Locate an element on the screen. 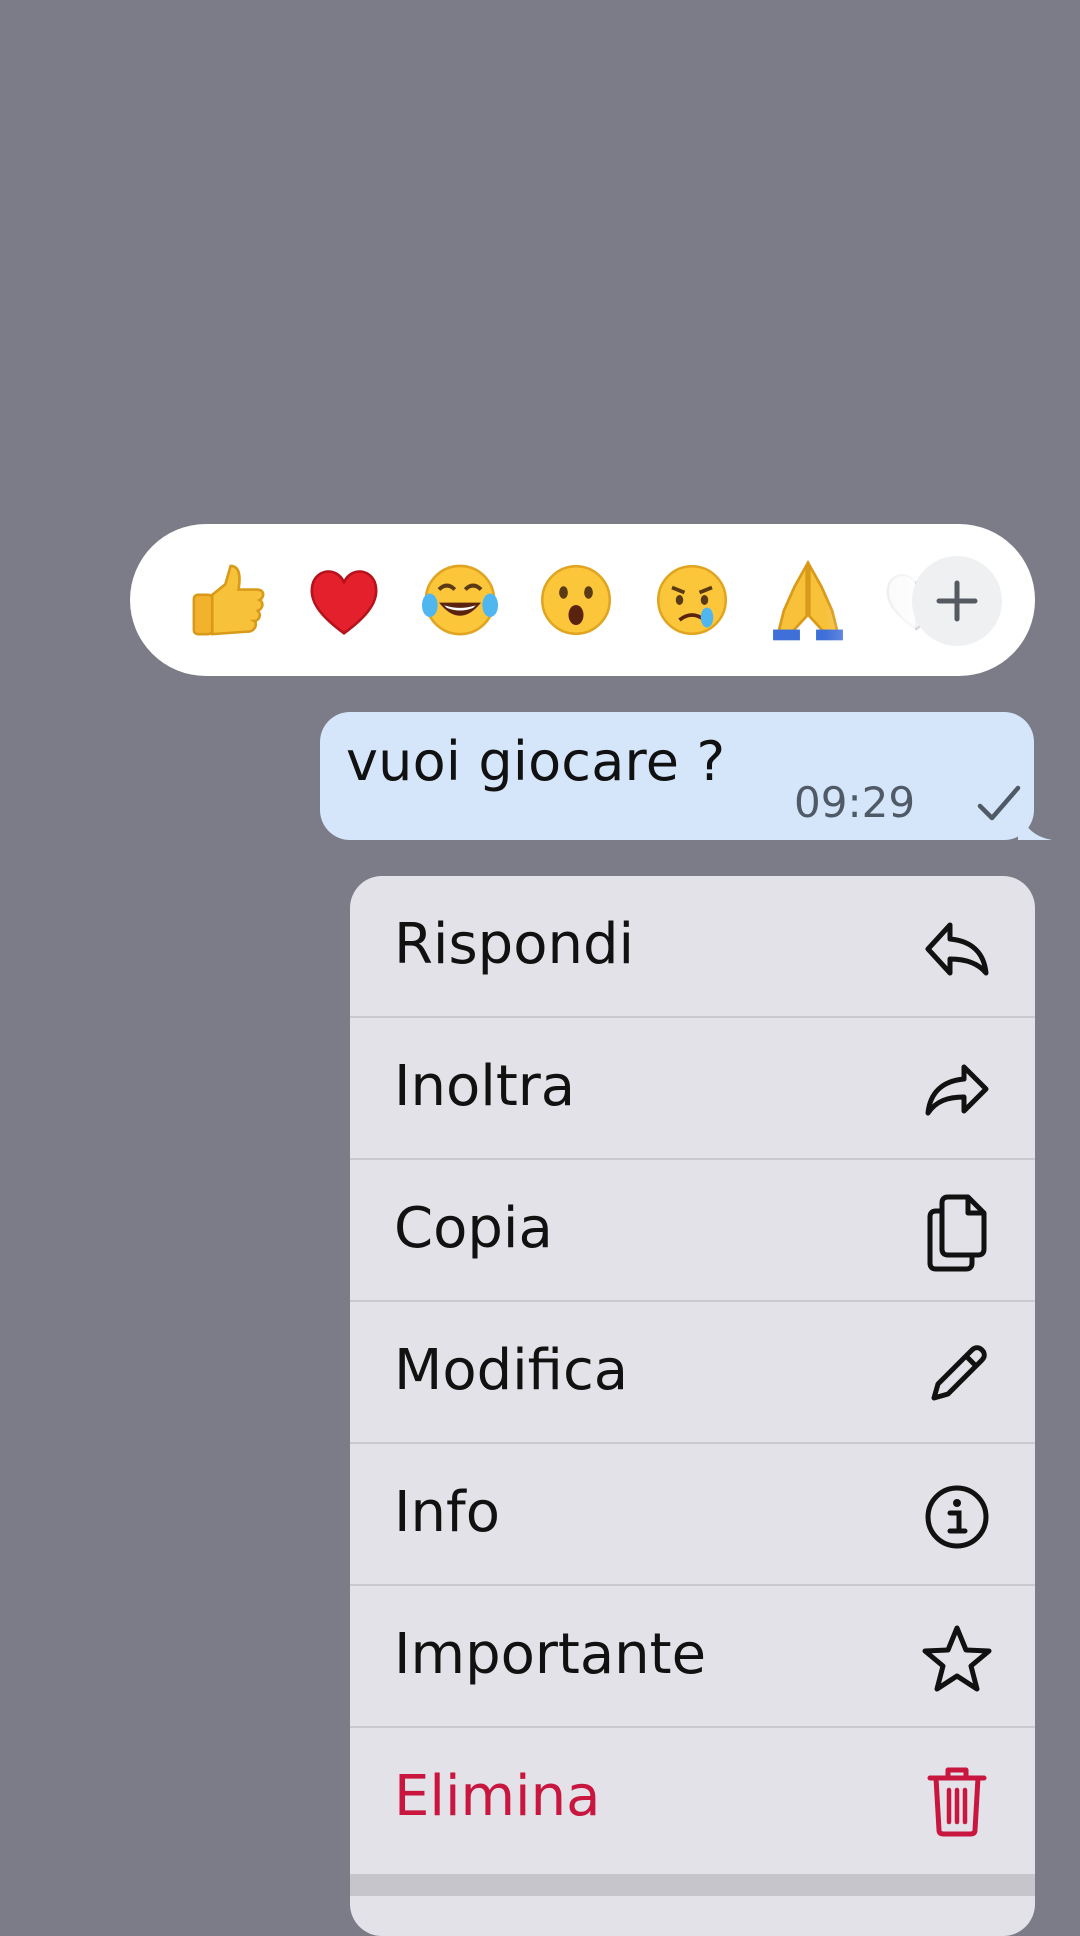  tears-of-joy-icon is located at coordinates (460, 600).